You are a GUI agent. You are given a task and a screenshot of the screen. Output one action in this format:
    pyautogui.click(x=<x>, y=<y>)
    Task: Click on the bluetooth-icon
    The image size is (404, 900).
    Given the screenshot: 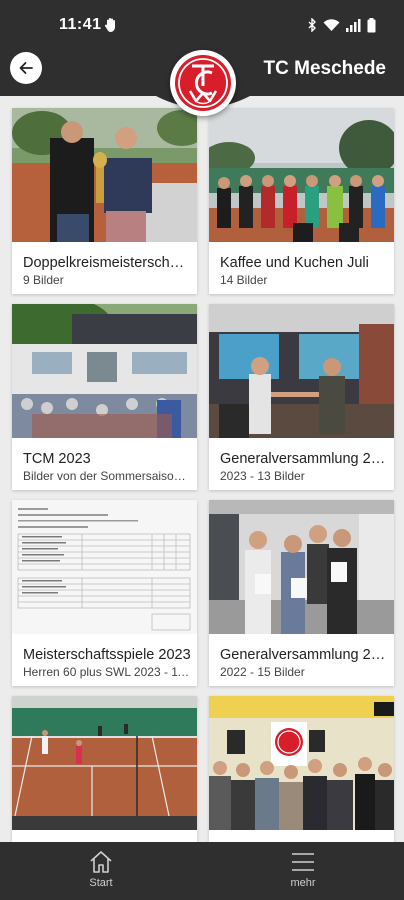 What is the action you would take?
    pyautogui.click(x=312, y=25)
    